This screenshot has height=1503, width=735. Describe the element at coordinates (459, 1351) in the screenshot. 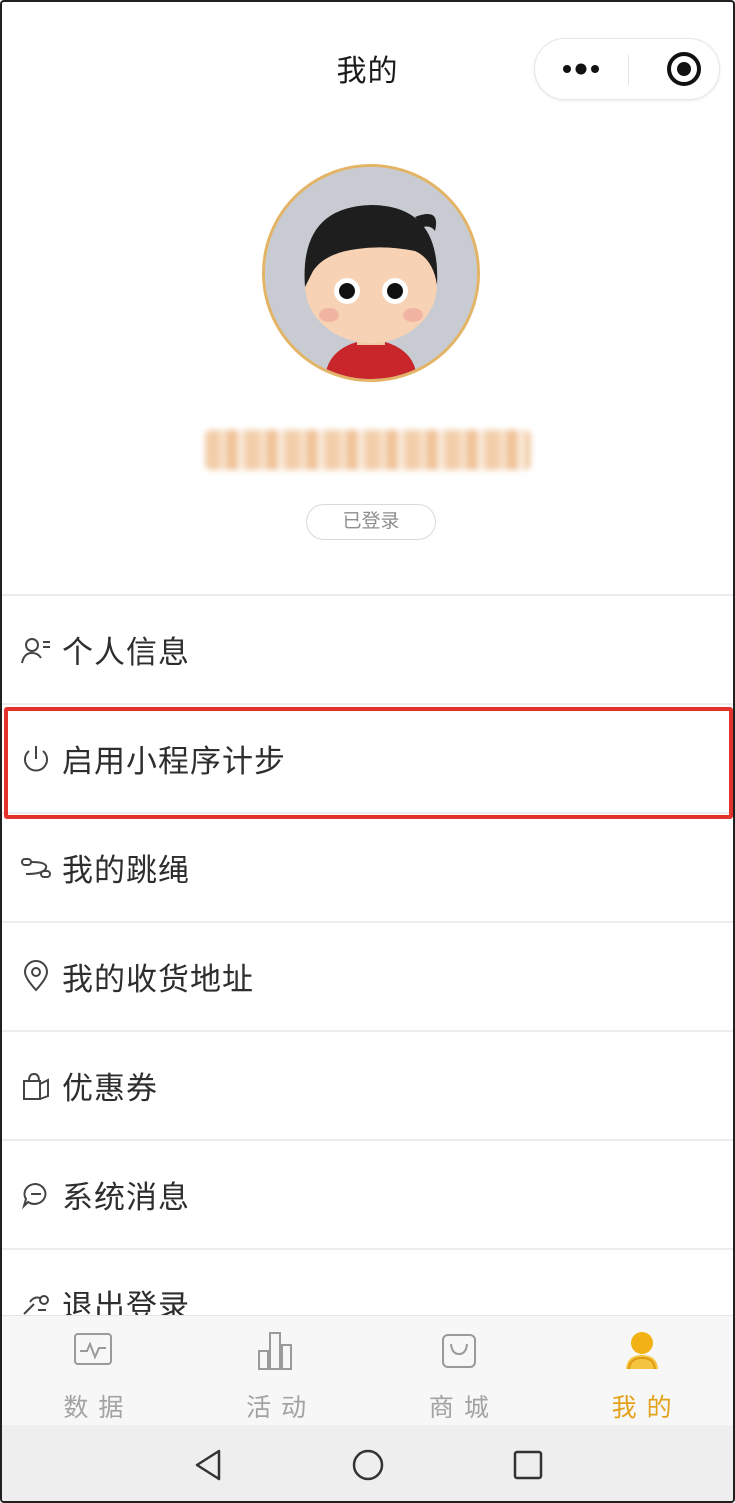

I see `shop-bag-icon` at that location.